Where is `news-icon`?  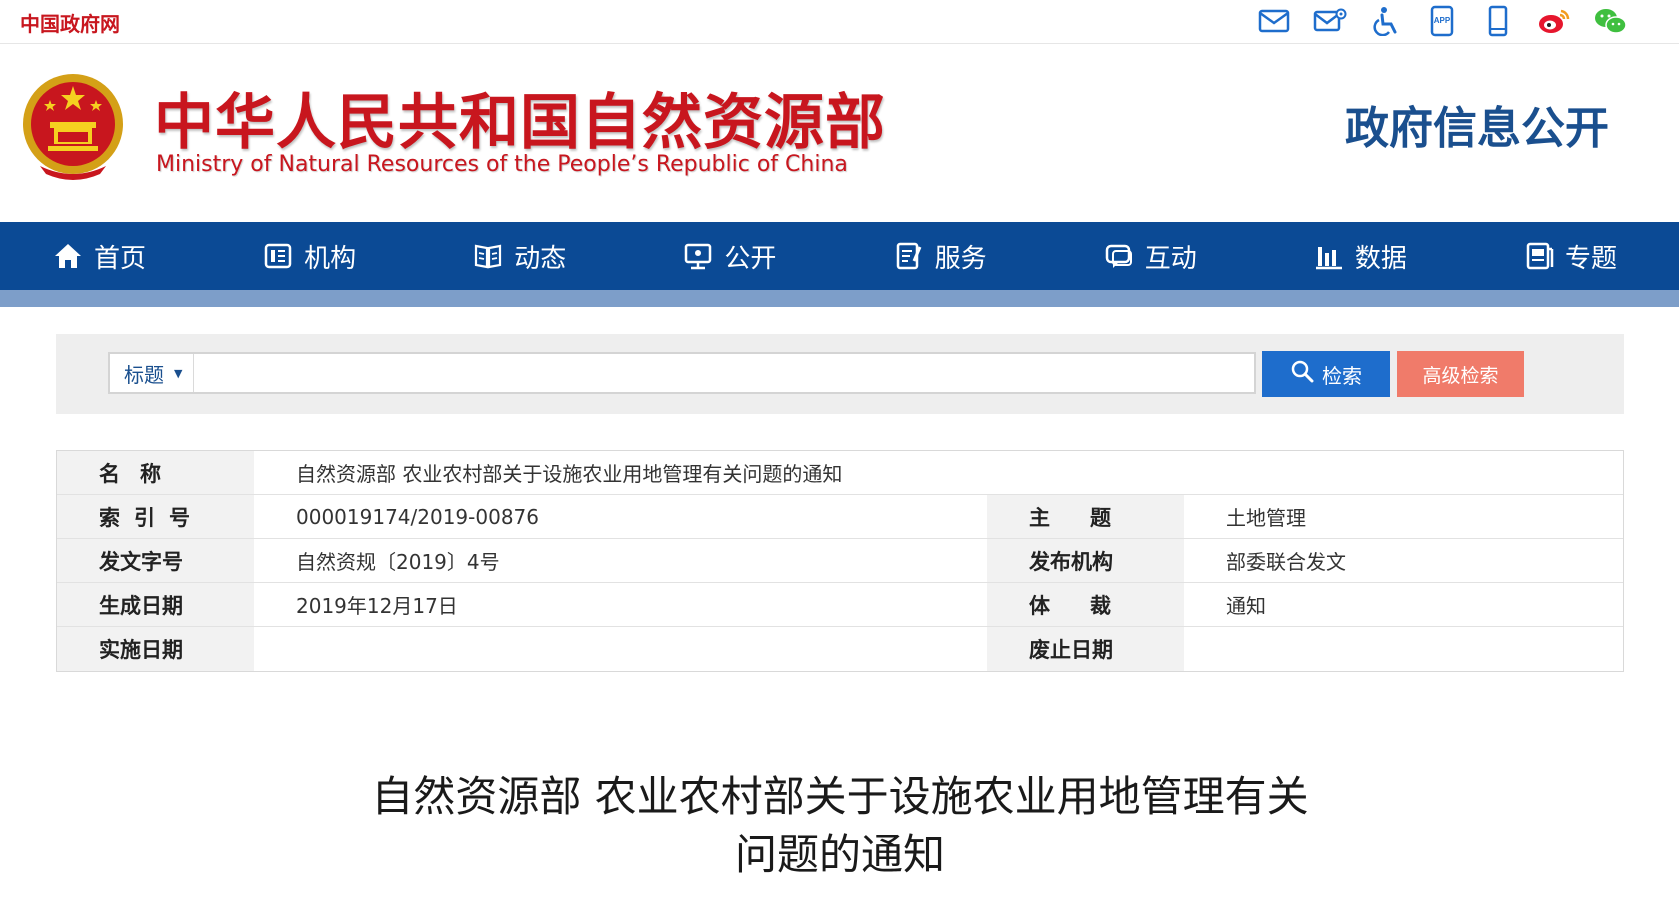
news-icon is located at coordinates (488, 256).